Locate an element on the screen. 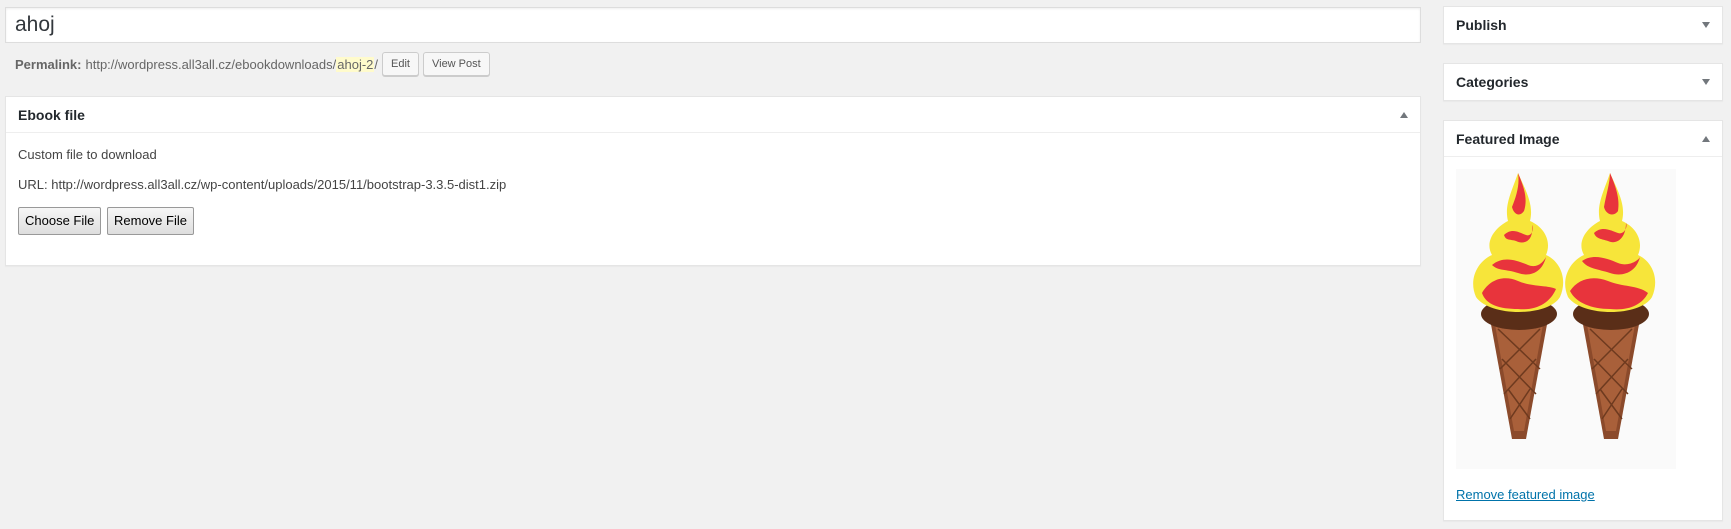 This screenshot has height=529, width=1731. featured-image-box: Featured Image Remove featured image is located at coordinates (1583, 320).